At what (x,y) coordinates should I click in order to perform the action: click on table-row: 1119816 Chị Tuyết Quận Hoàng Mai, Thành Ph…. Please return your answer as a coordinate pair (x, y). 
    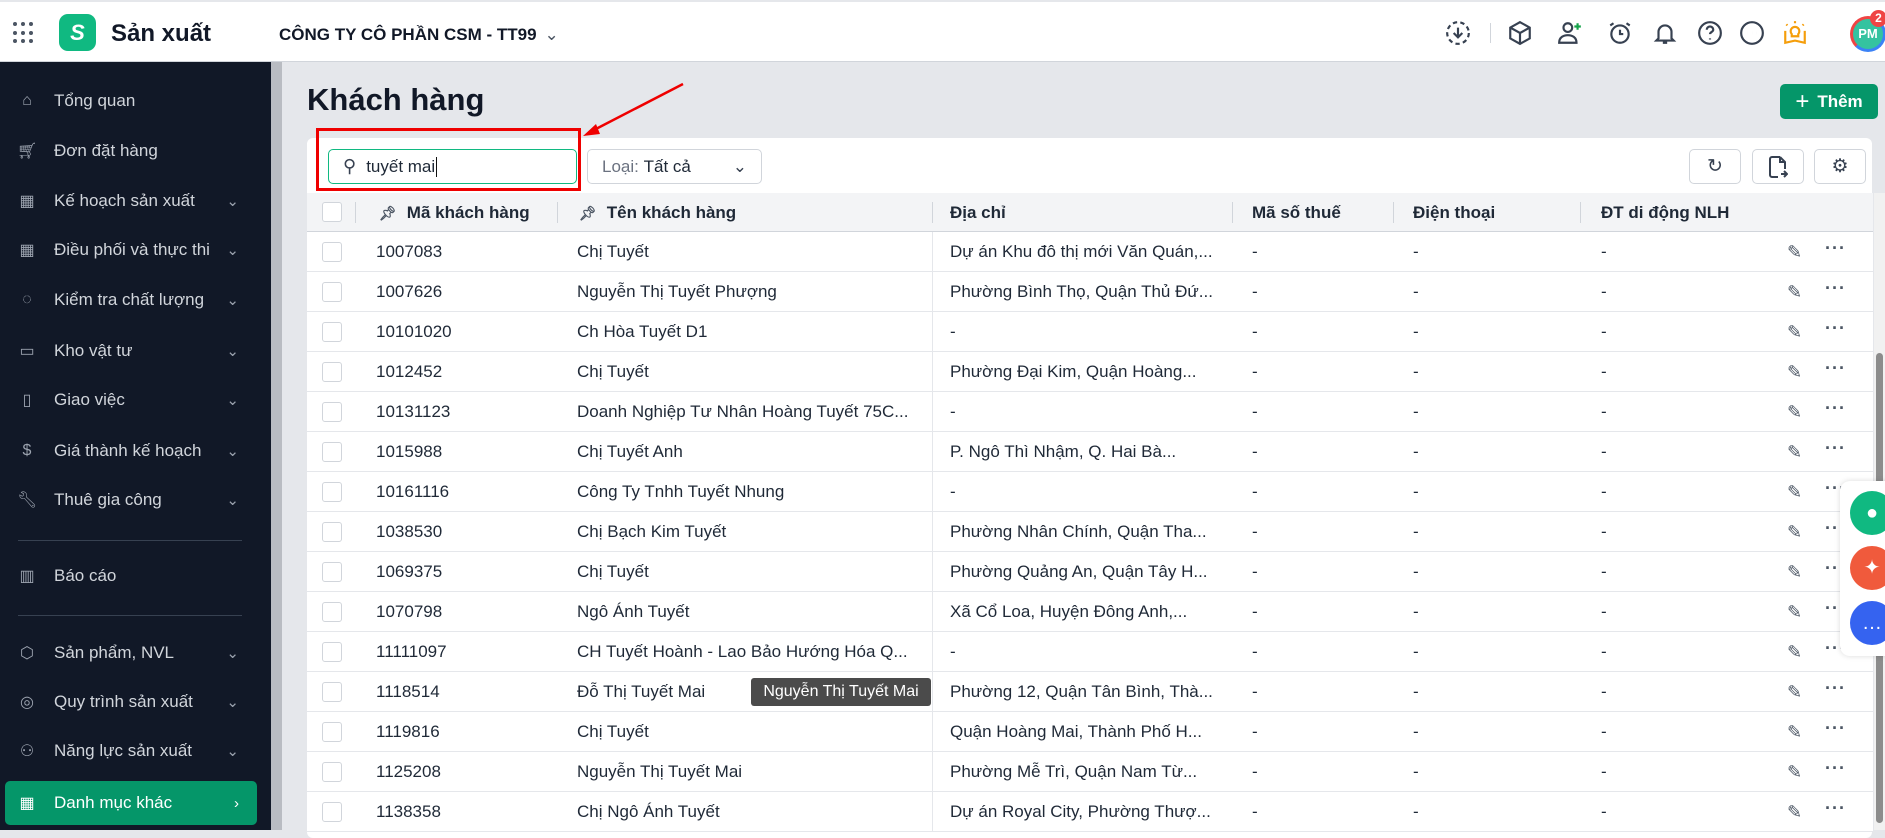
    Looking at the image, I should click on (1090, 732).